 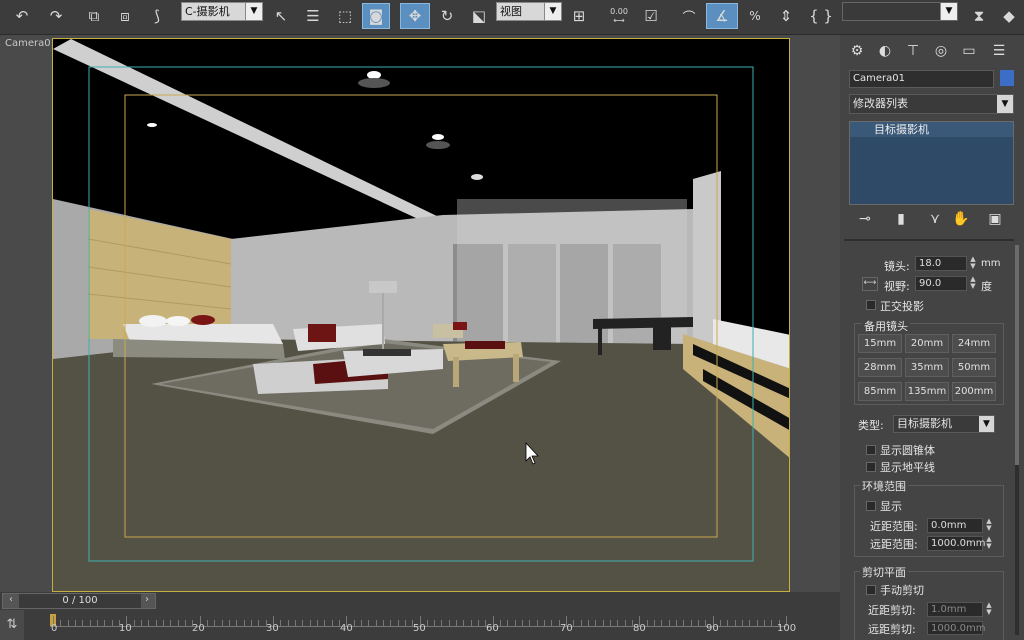 What do you see at coordinates (871, 467) in the screenshot?
I see `show-horizon-checkbox` at bounding box center [871, 467].